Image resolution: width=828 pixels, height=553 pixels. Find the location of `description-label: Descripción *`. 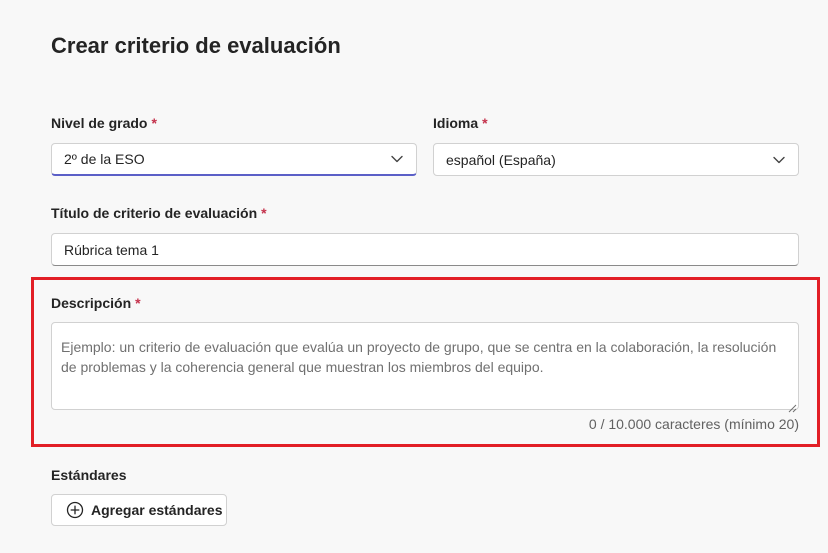

description-label: Descripción * is located at coordinates (96, 303).